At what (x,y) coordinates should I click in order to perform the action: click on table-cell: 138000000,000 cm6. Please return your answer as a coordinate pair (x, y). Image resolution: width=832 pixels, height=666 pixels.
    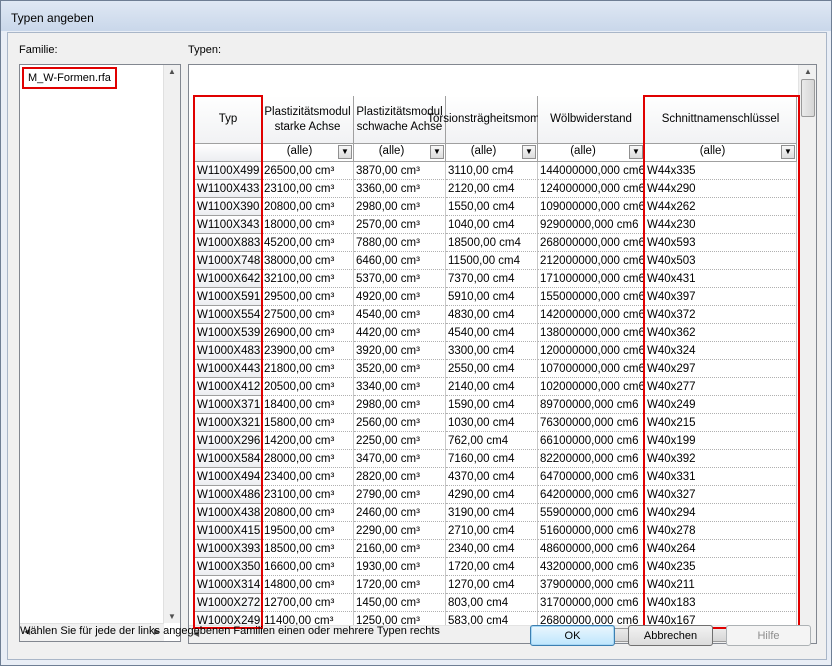
    Looking at the image, I should click on (591, 333).